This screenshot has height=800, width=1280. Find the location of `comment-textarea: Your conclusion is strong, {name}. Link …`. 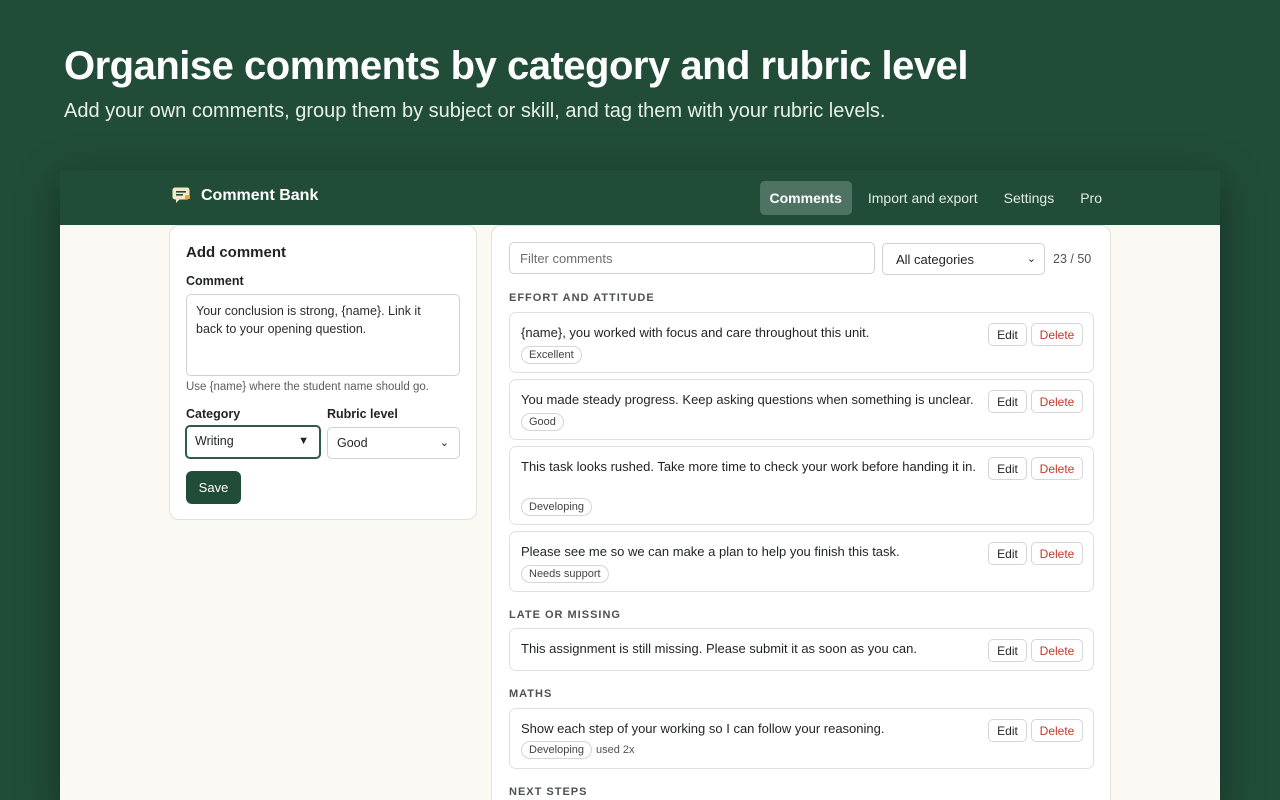

comment-textarea: Your conclusion is strong, {name}. Link … is located at coordinates (323, 335).